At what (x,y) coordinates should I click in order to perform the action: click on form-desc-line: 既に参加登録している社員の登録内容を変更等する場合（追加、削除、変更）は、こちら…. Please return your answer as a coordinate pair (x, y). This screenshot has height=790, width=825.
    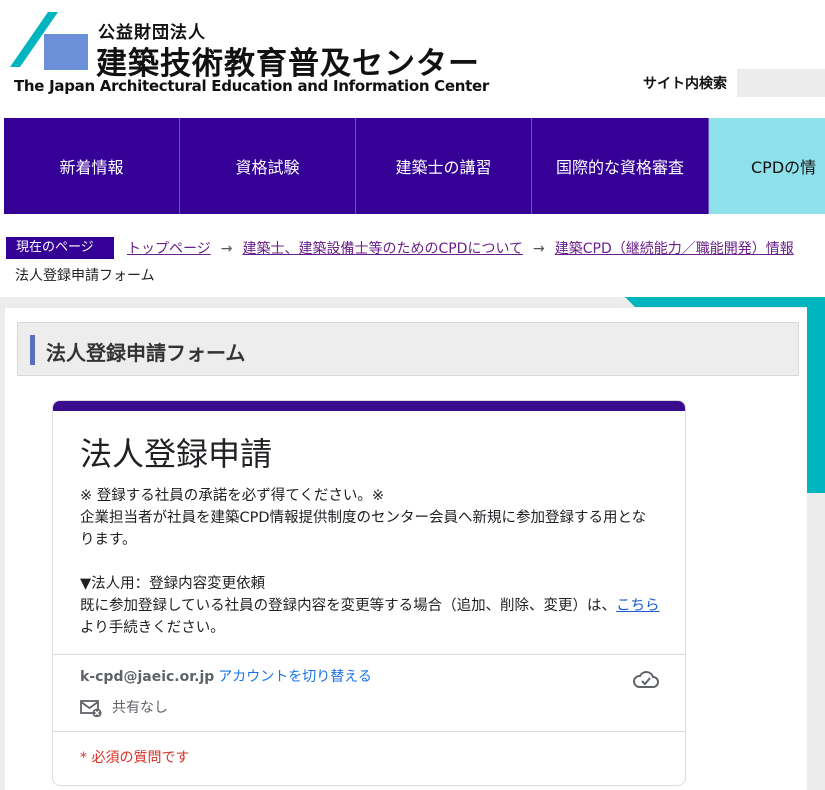
    Looking at the image, I should click on (370, 617).